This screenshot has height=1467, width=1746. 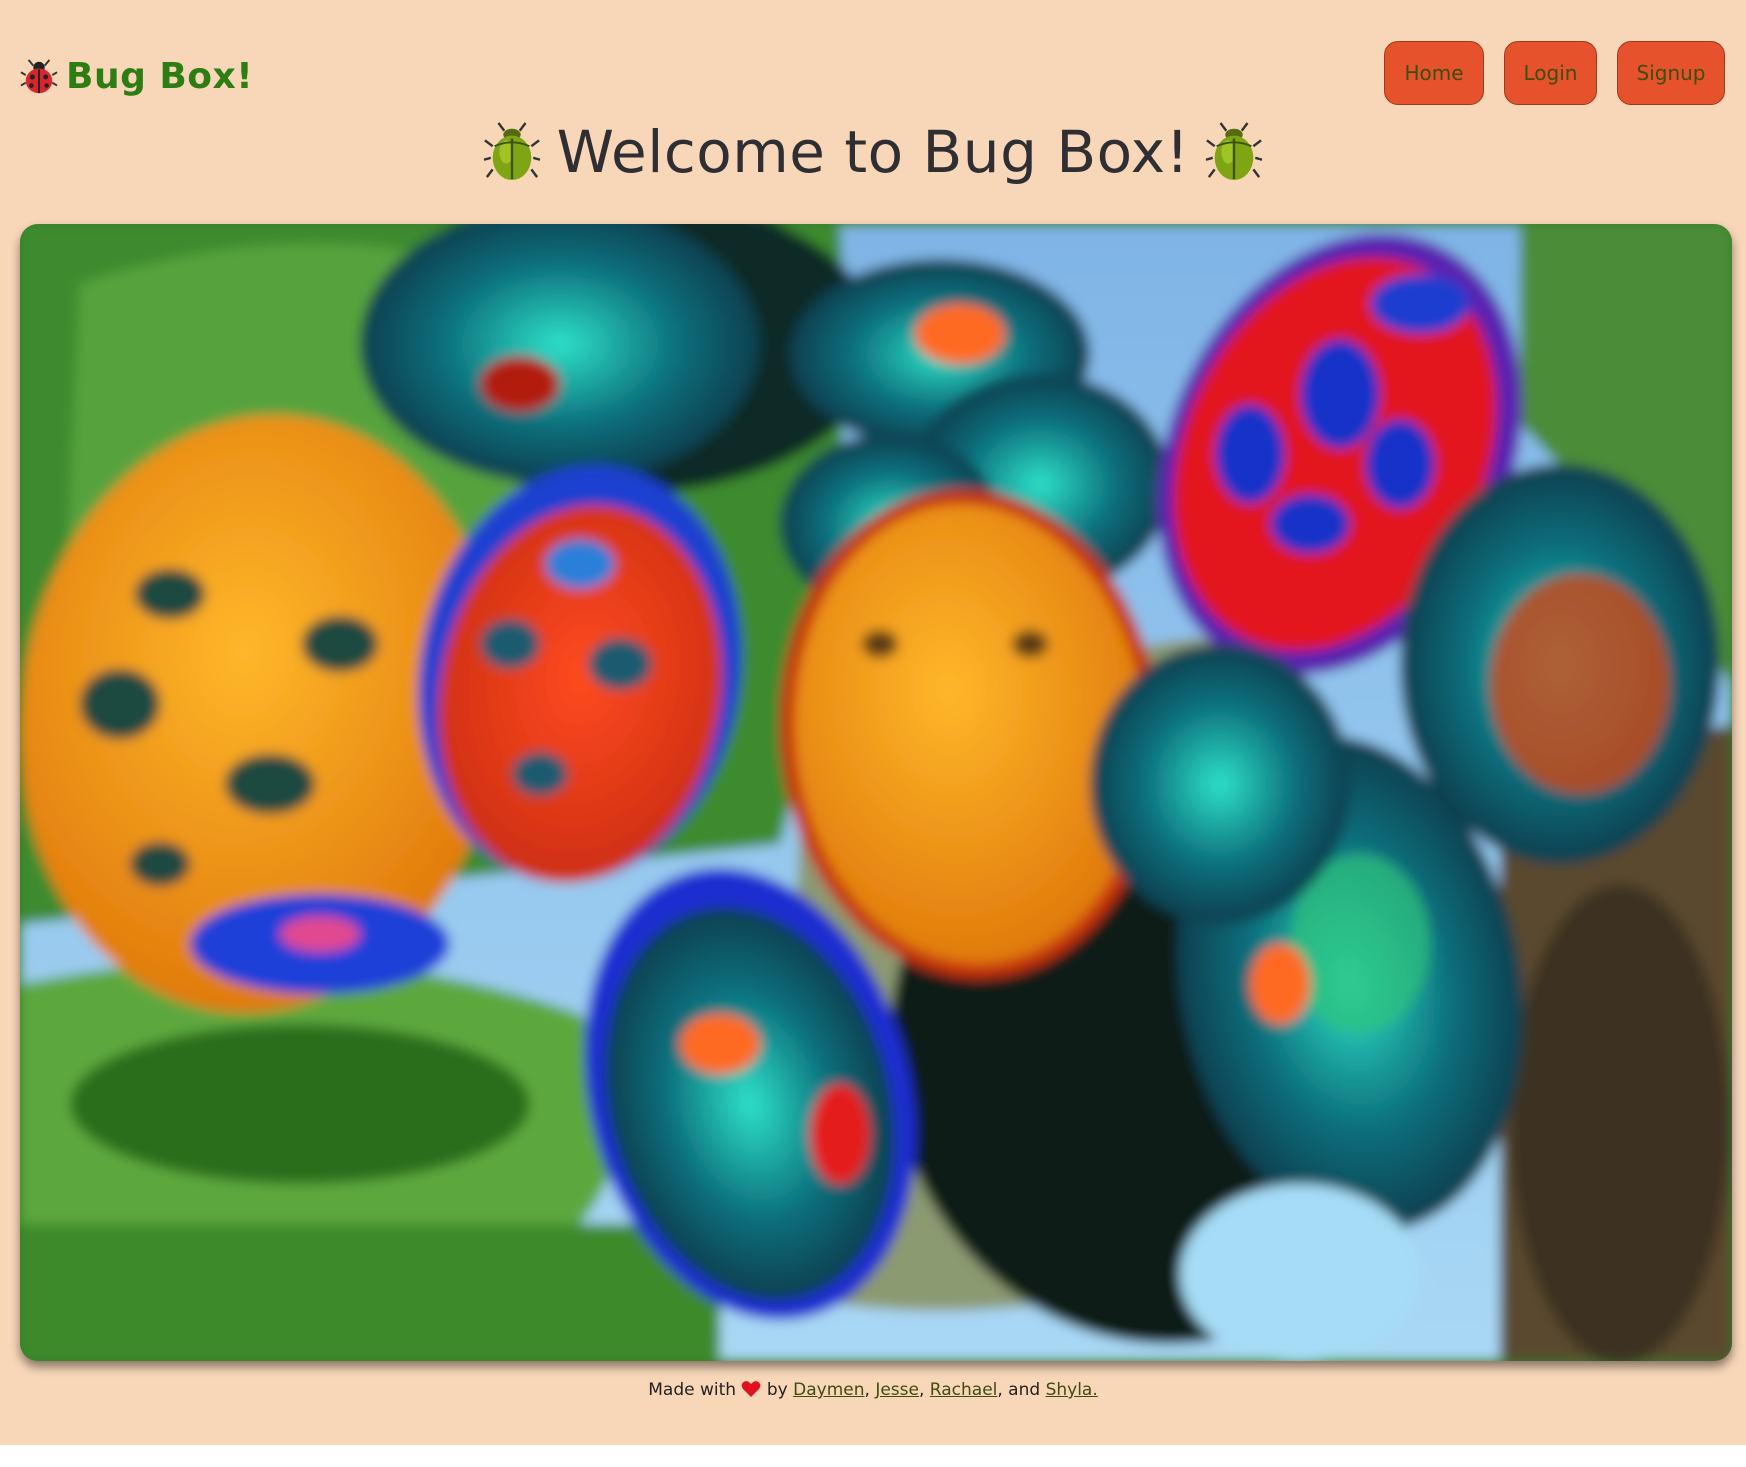 I want to click on author-link-shyla: Shyla., so click(x=1072, y=1390).